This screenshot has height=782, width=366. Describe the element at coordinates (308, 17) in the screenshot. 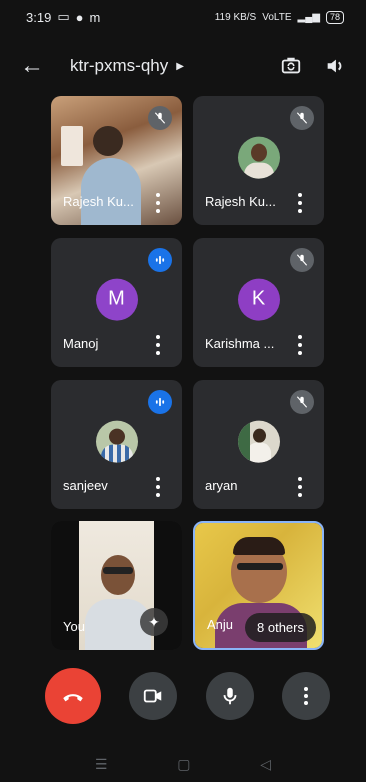

I see `signal-icon: ▂▄▆` at that location.